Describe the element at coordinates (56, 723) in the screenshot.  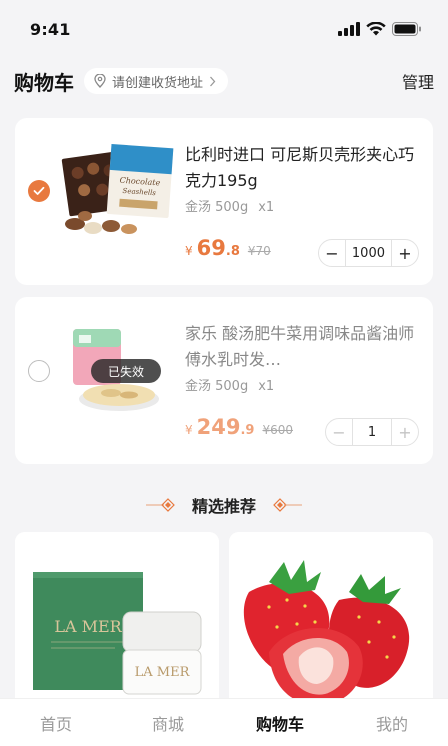
I see `tab-home: 首页` at that location.